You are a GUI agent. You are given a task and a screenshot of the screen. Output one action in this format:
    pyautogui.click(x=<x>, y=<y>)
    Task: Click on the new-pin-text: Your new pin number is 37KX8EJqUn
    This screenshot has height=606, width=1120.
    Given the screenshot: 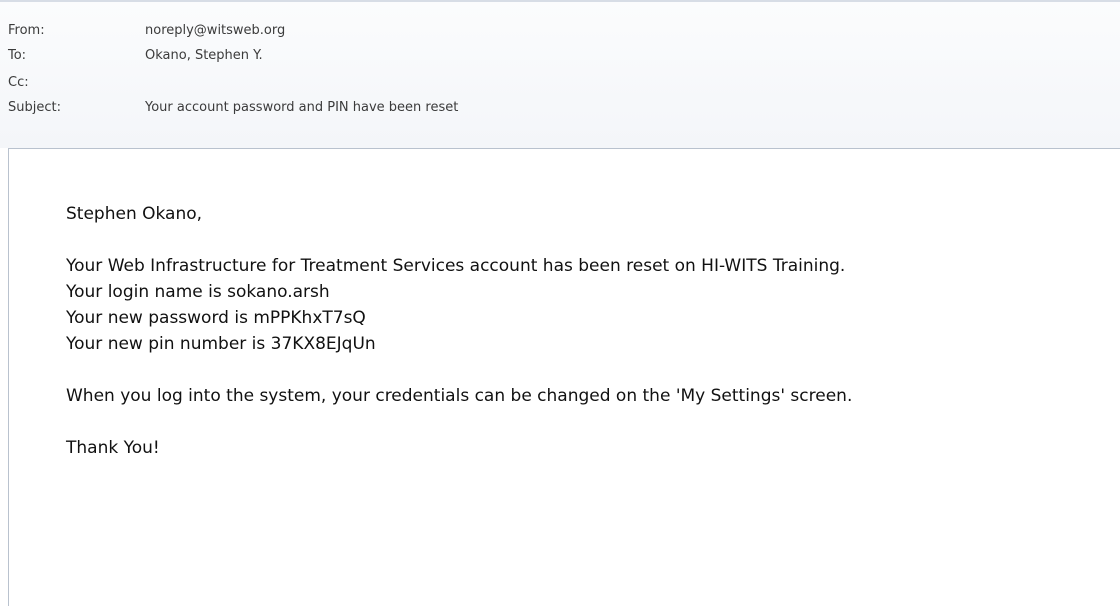 What is the action you would take?
    pyautogui.click(x=221, y=344)
    